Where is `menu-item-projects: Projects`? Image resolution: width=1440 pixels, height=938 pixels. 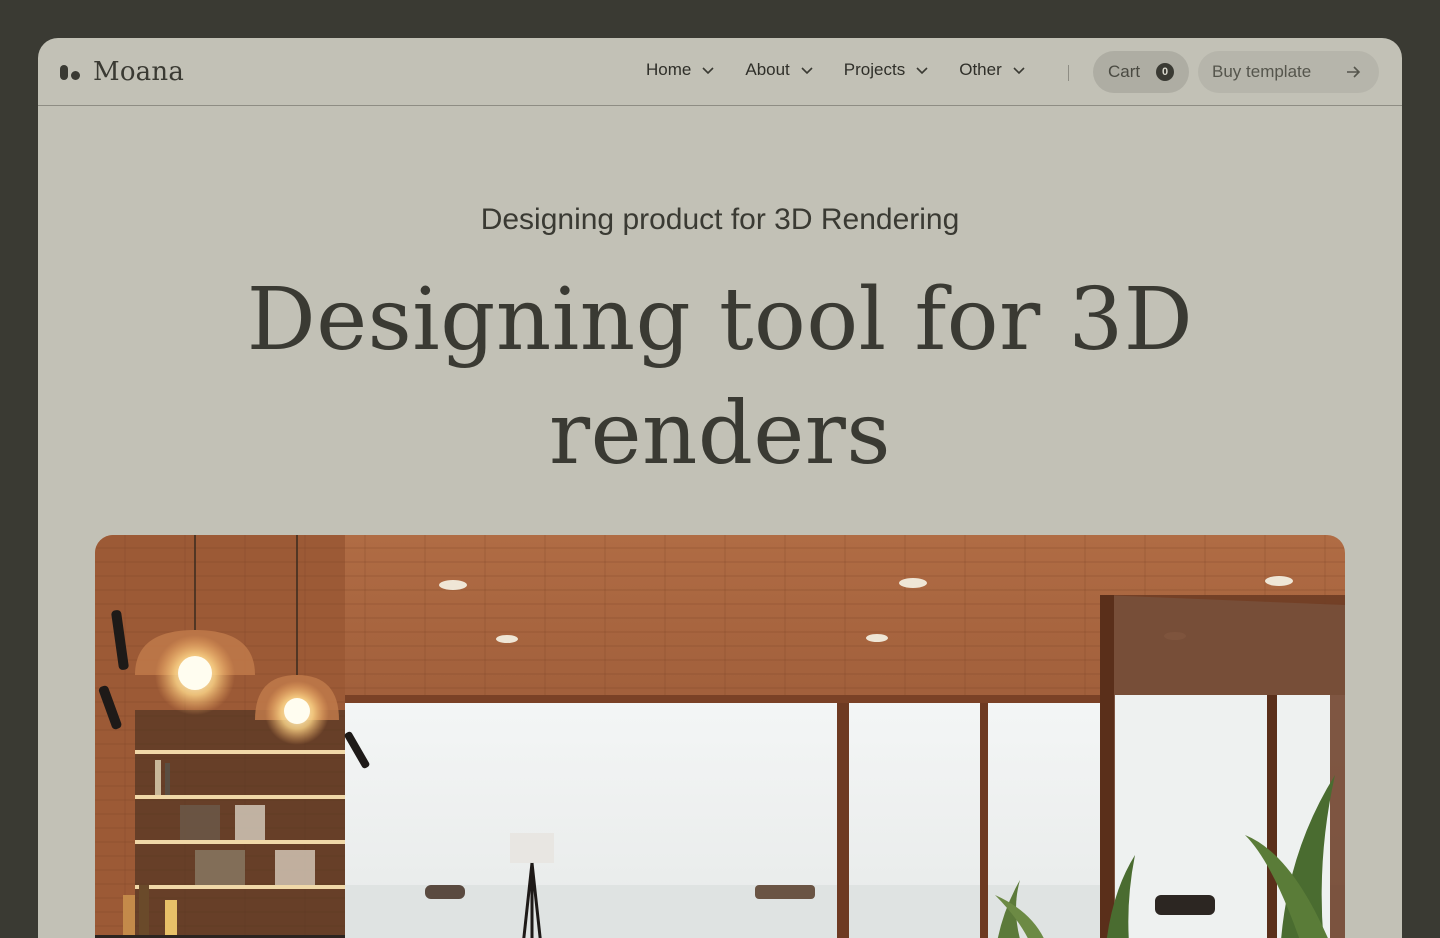
menu-item-projects: Projects is located at coordinates (886, 70).